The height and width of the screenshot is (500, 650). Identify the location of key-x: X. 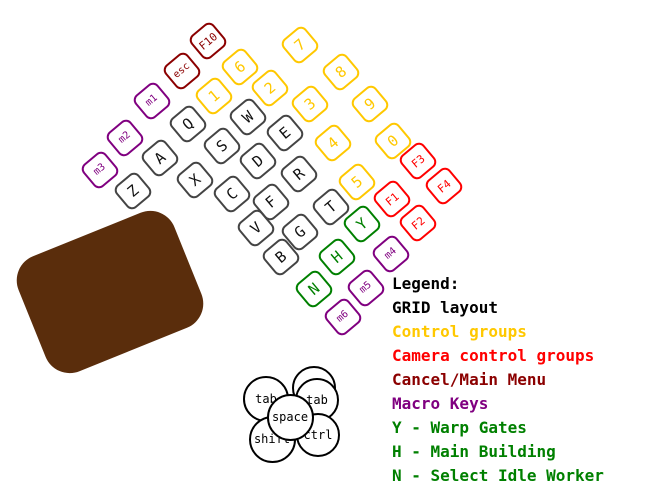
(195, 180).